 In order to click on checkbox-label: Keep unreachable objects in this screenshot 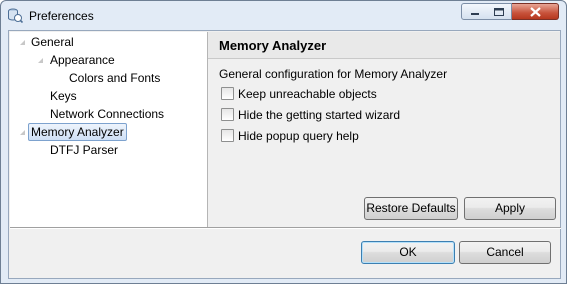, I will do `click(307, 94)`.